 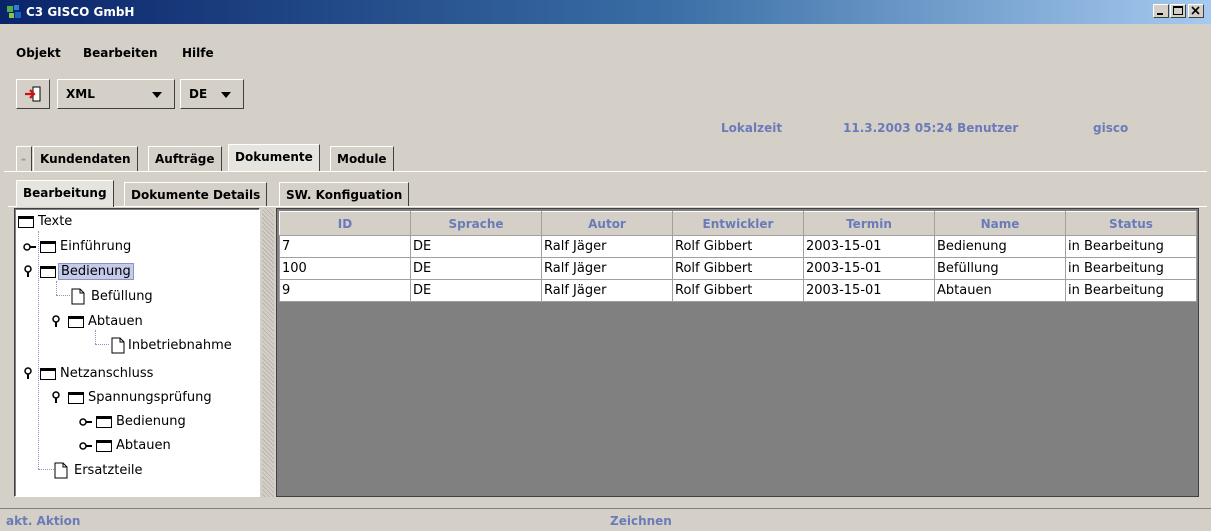 What do you see at coordinates (752, 128) in the screenshot?
I see `localtime-label: Lokalzeit` at bounding box center [752, 128].